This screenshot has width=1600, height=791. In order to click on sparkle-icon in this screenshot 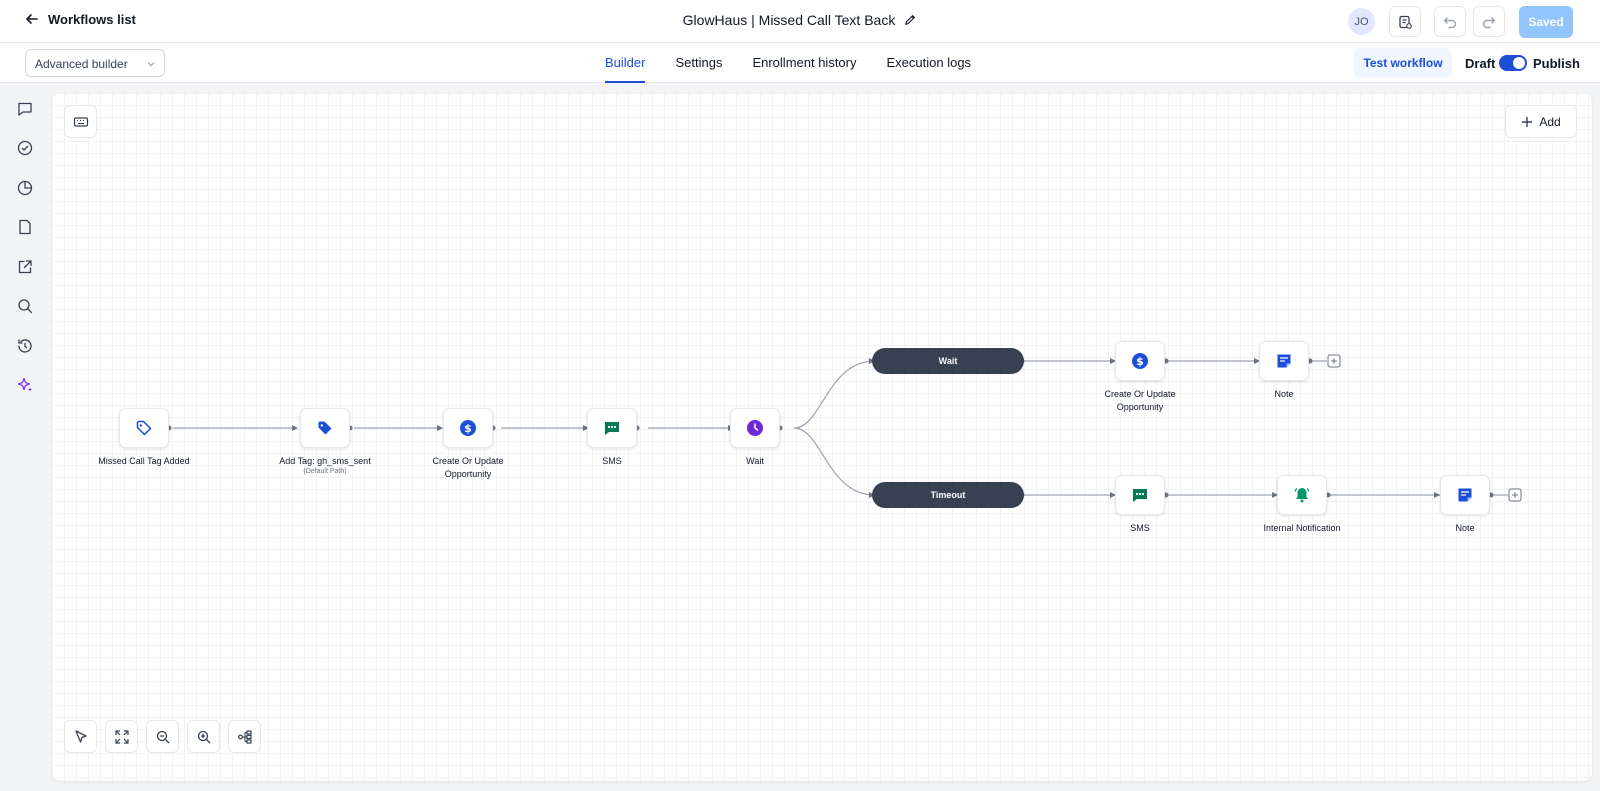, I will do `click(25, 385)`.